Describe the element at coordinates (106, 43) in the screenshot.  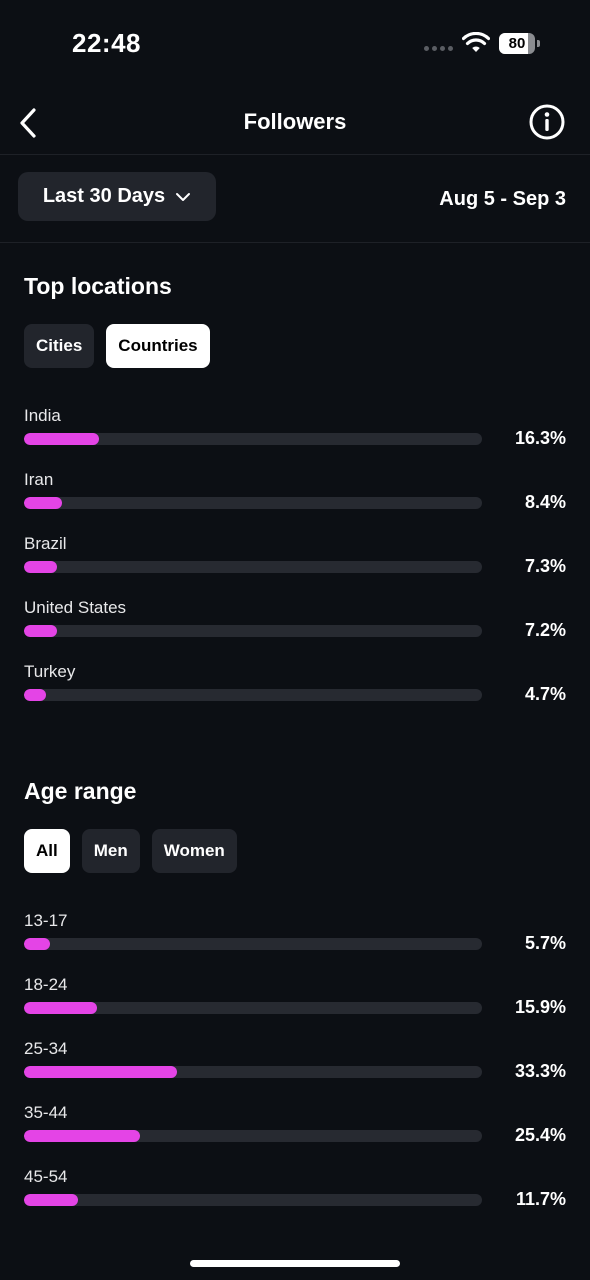
I see `status-time: 22:48` at that location.